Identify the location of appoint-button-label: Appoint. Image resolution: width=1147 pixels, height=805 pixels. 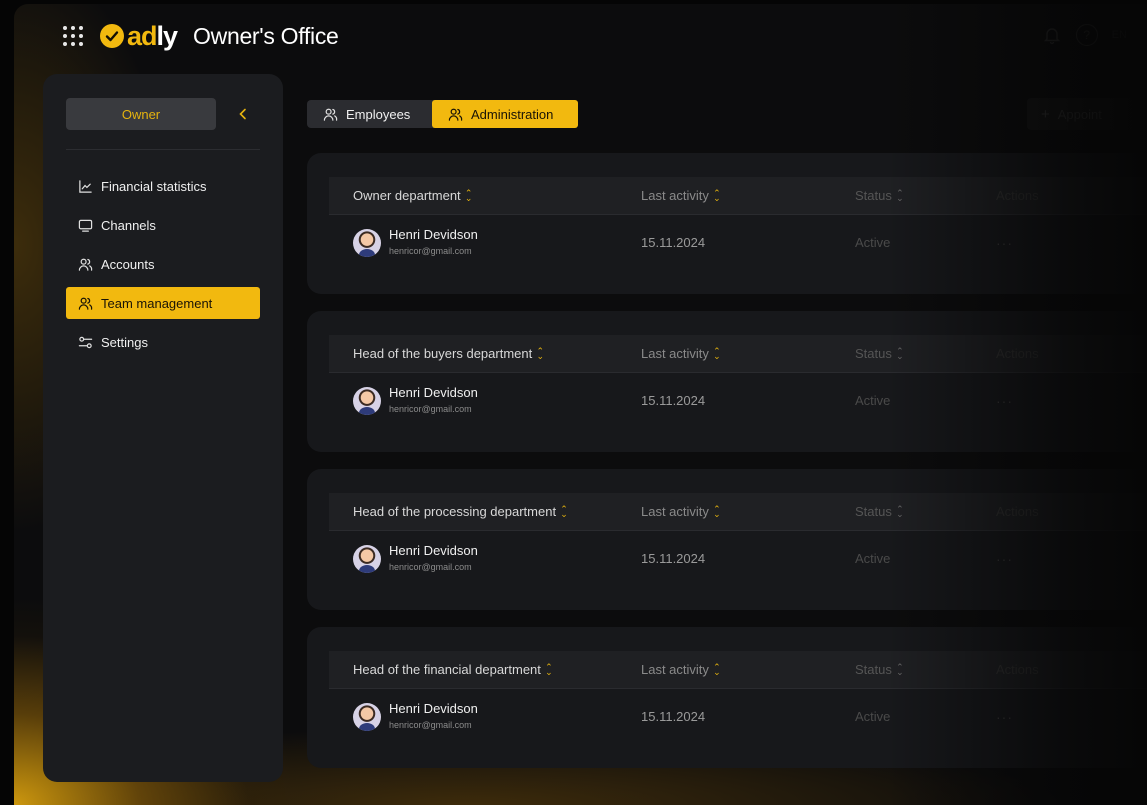
(1079, 114).